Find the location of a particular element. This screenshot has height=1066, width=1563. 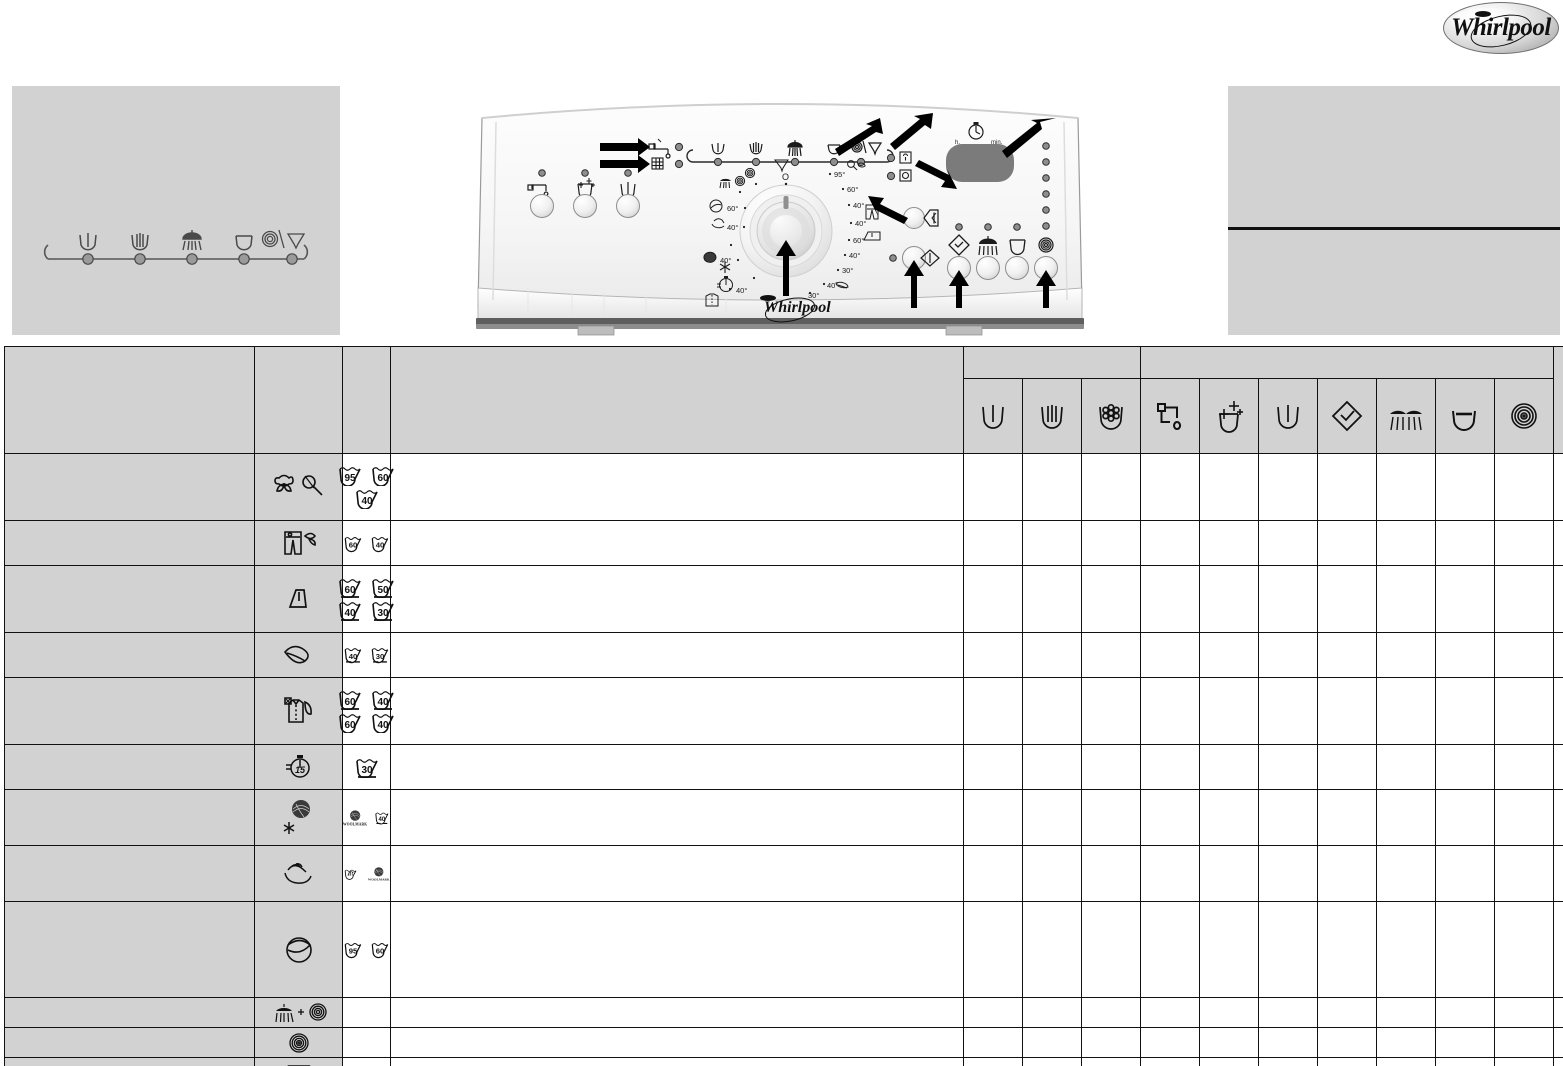

led-service is located at coordinates (891, 176).